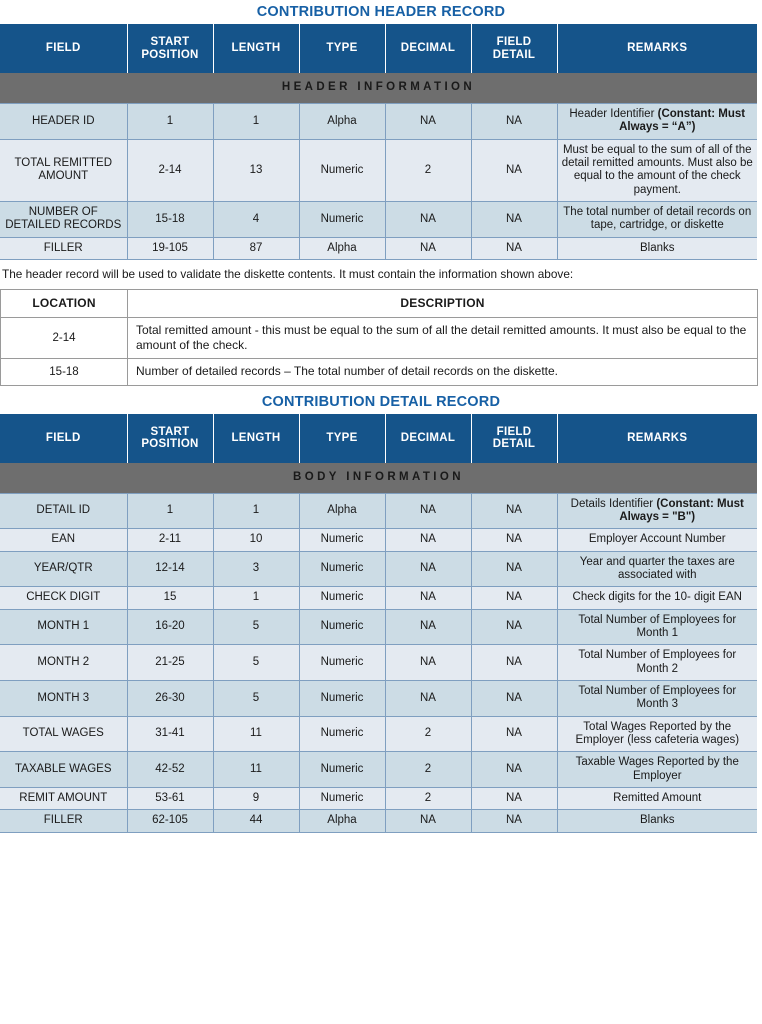  I want to click on cell-start-position: 12-14, so click(170, 569).